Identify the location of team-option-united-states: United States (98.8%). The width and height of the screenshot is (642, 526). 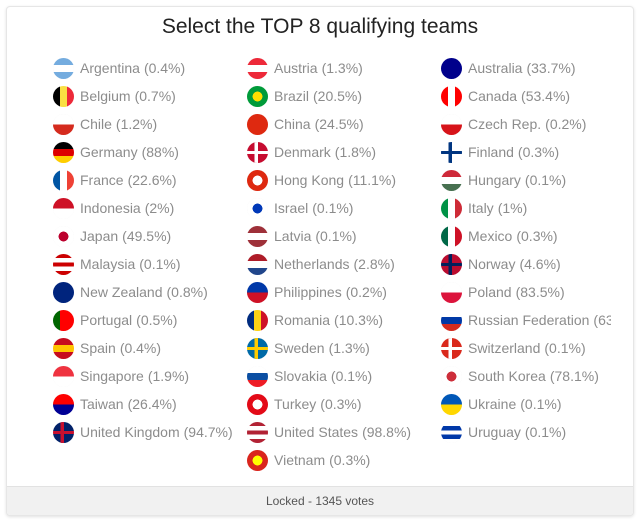
(344, 432).